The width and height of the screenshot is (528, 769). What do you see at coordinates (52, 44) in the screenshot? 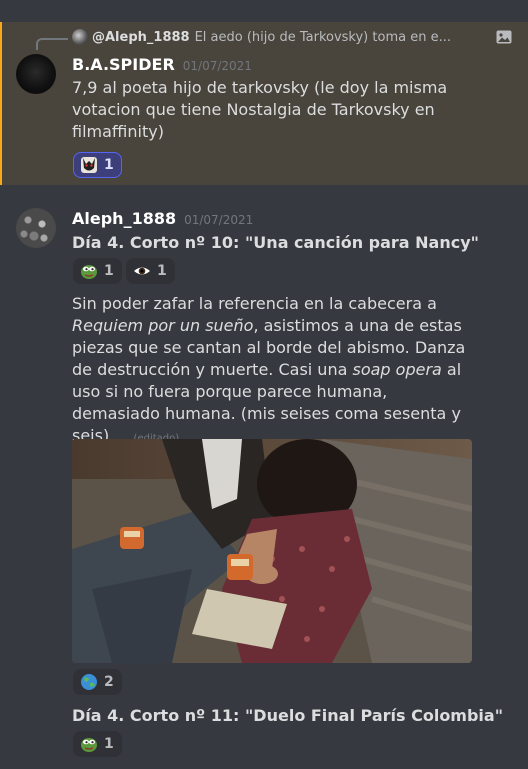
I see `reply-connector` at bounding box center [52, 44].